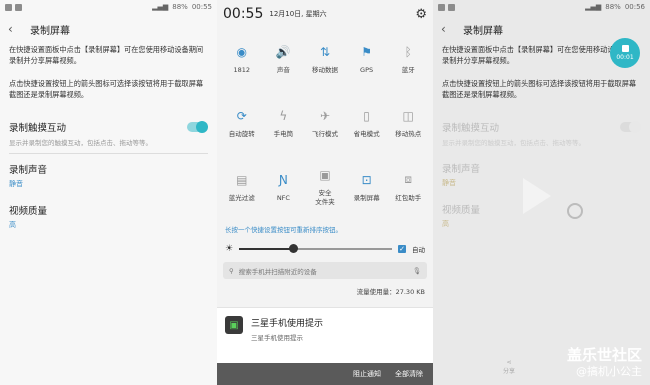 The height and width of the screenshot is (385, 650). What do you see at coordinates (28, 211) in the screenshot?
I see `setting-title: 视频质量` at bounding box center [28, 211].